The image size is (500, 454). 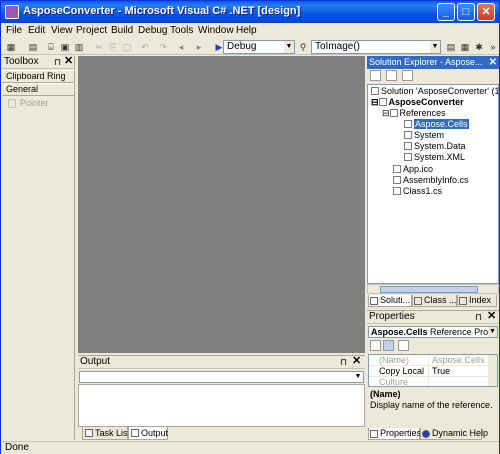 I want to click on menu-edit: Edit, so click(x=36, y=30).